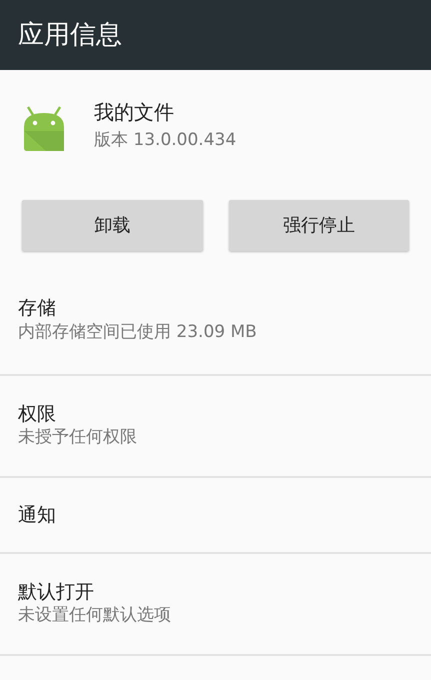  I want to click on item-title: 通知, so click(37, 515).